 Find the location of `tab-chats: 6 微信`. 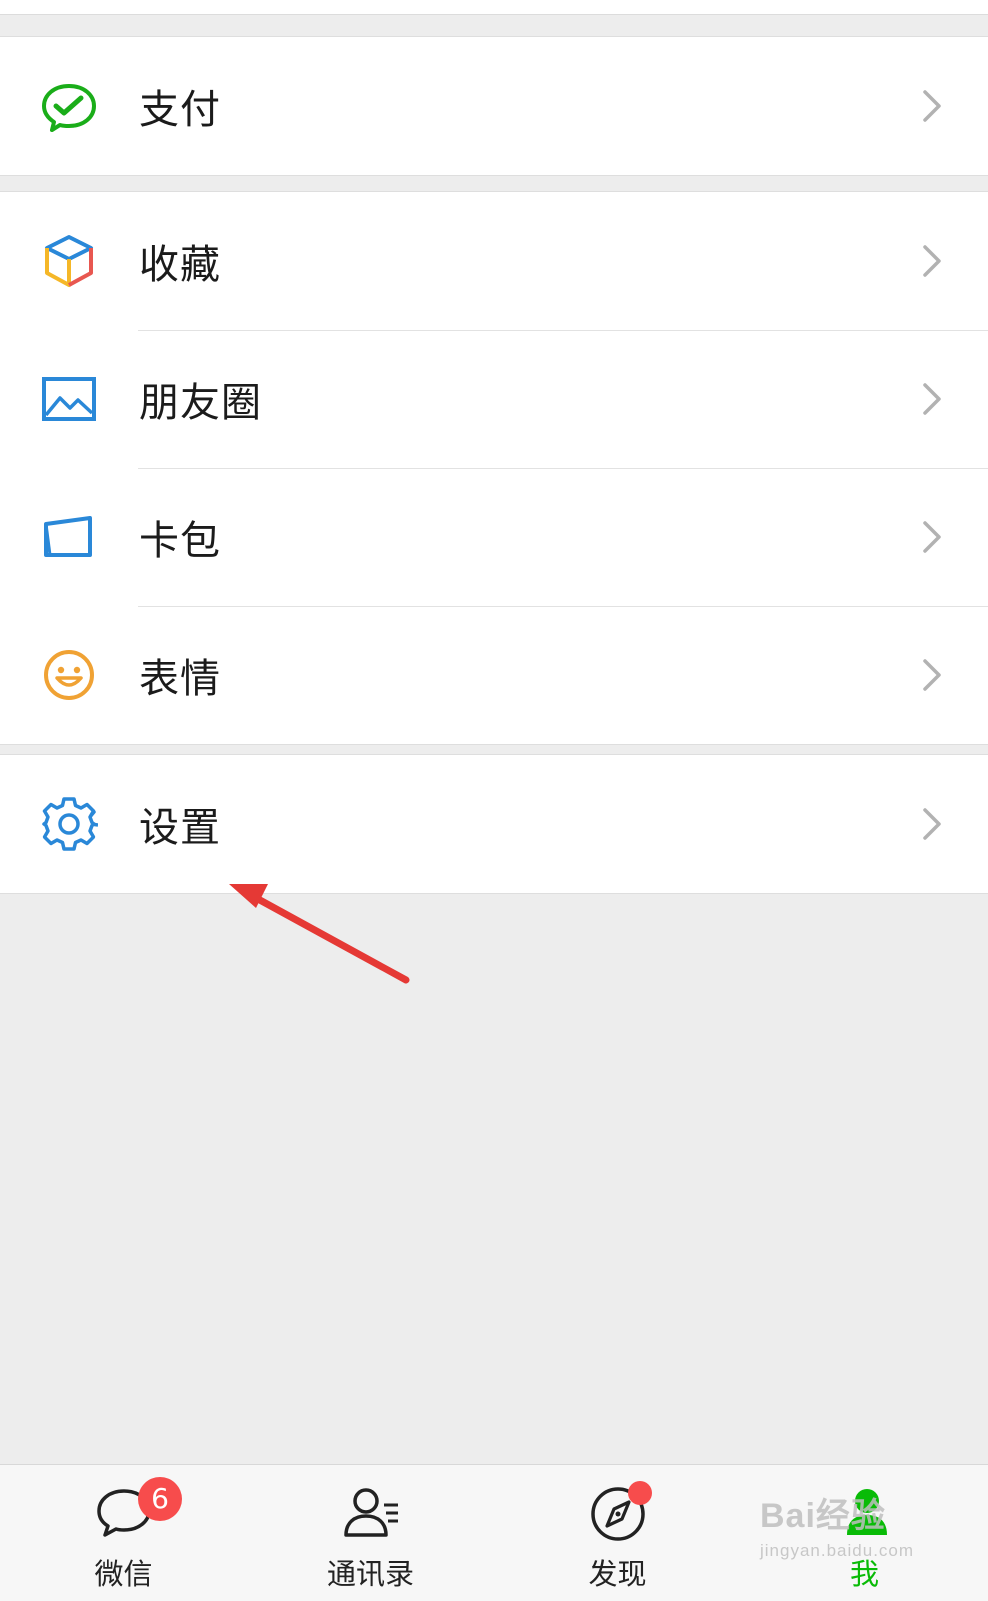

tab-chats: 6 微信 is located at coordinates (123, 1533).